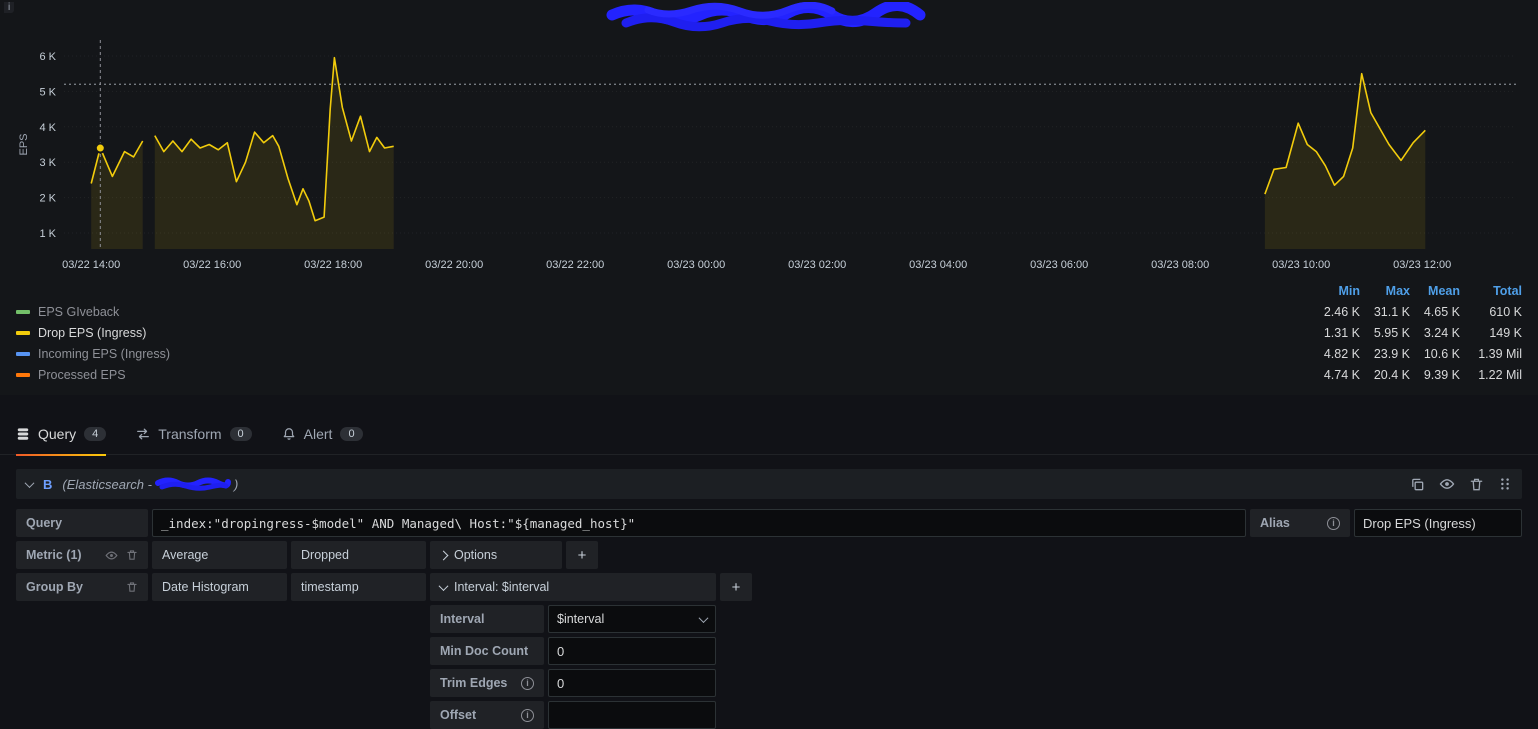 This screenshot has width=1538, height=729. What do you see at coordinates (57, 433) in the screenshot?
I see `tab-query-label: Query` at bounding box center [57, 433].